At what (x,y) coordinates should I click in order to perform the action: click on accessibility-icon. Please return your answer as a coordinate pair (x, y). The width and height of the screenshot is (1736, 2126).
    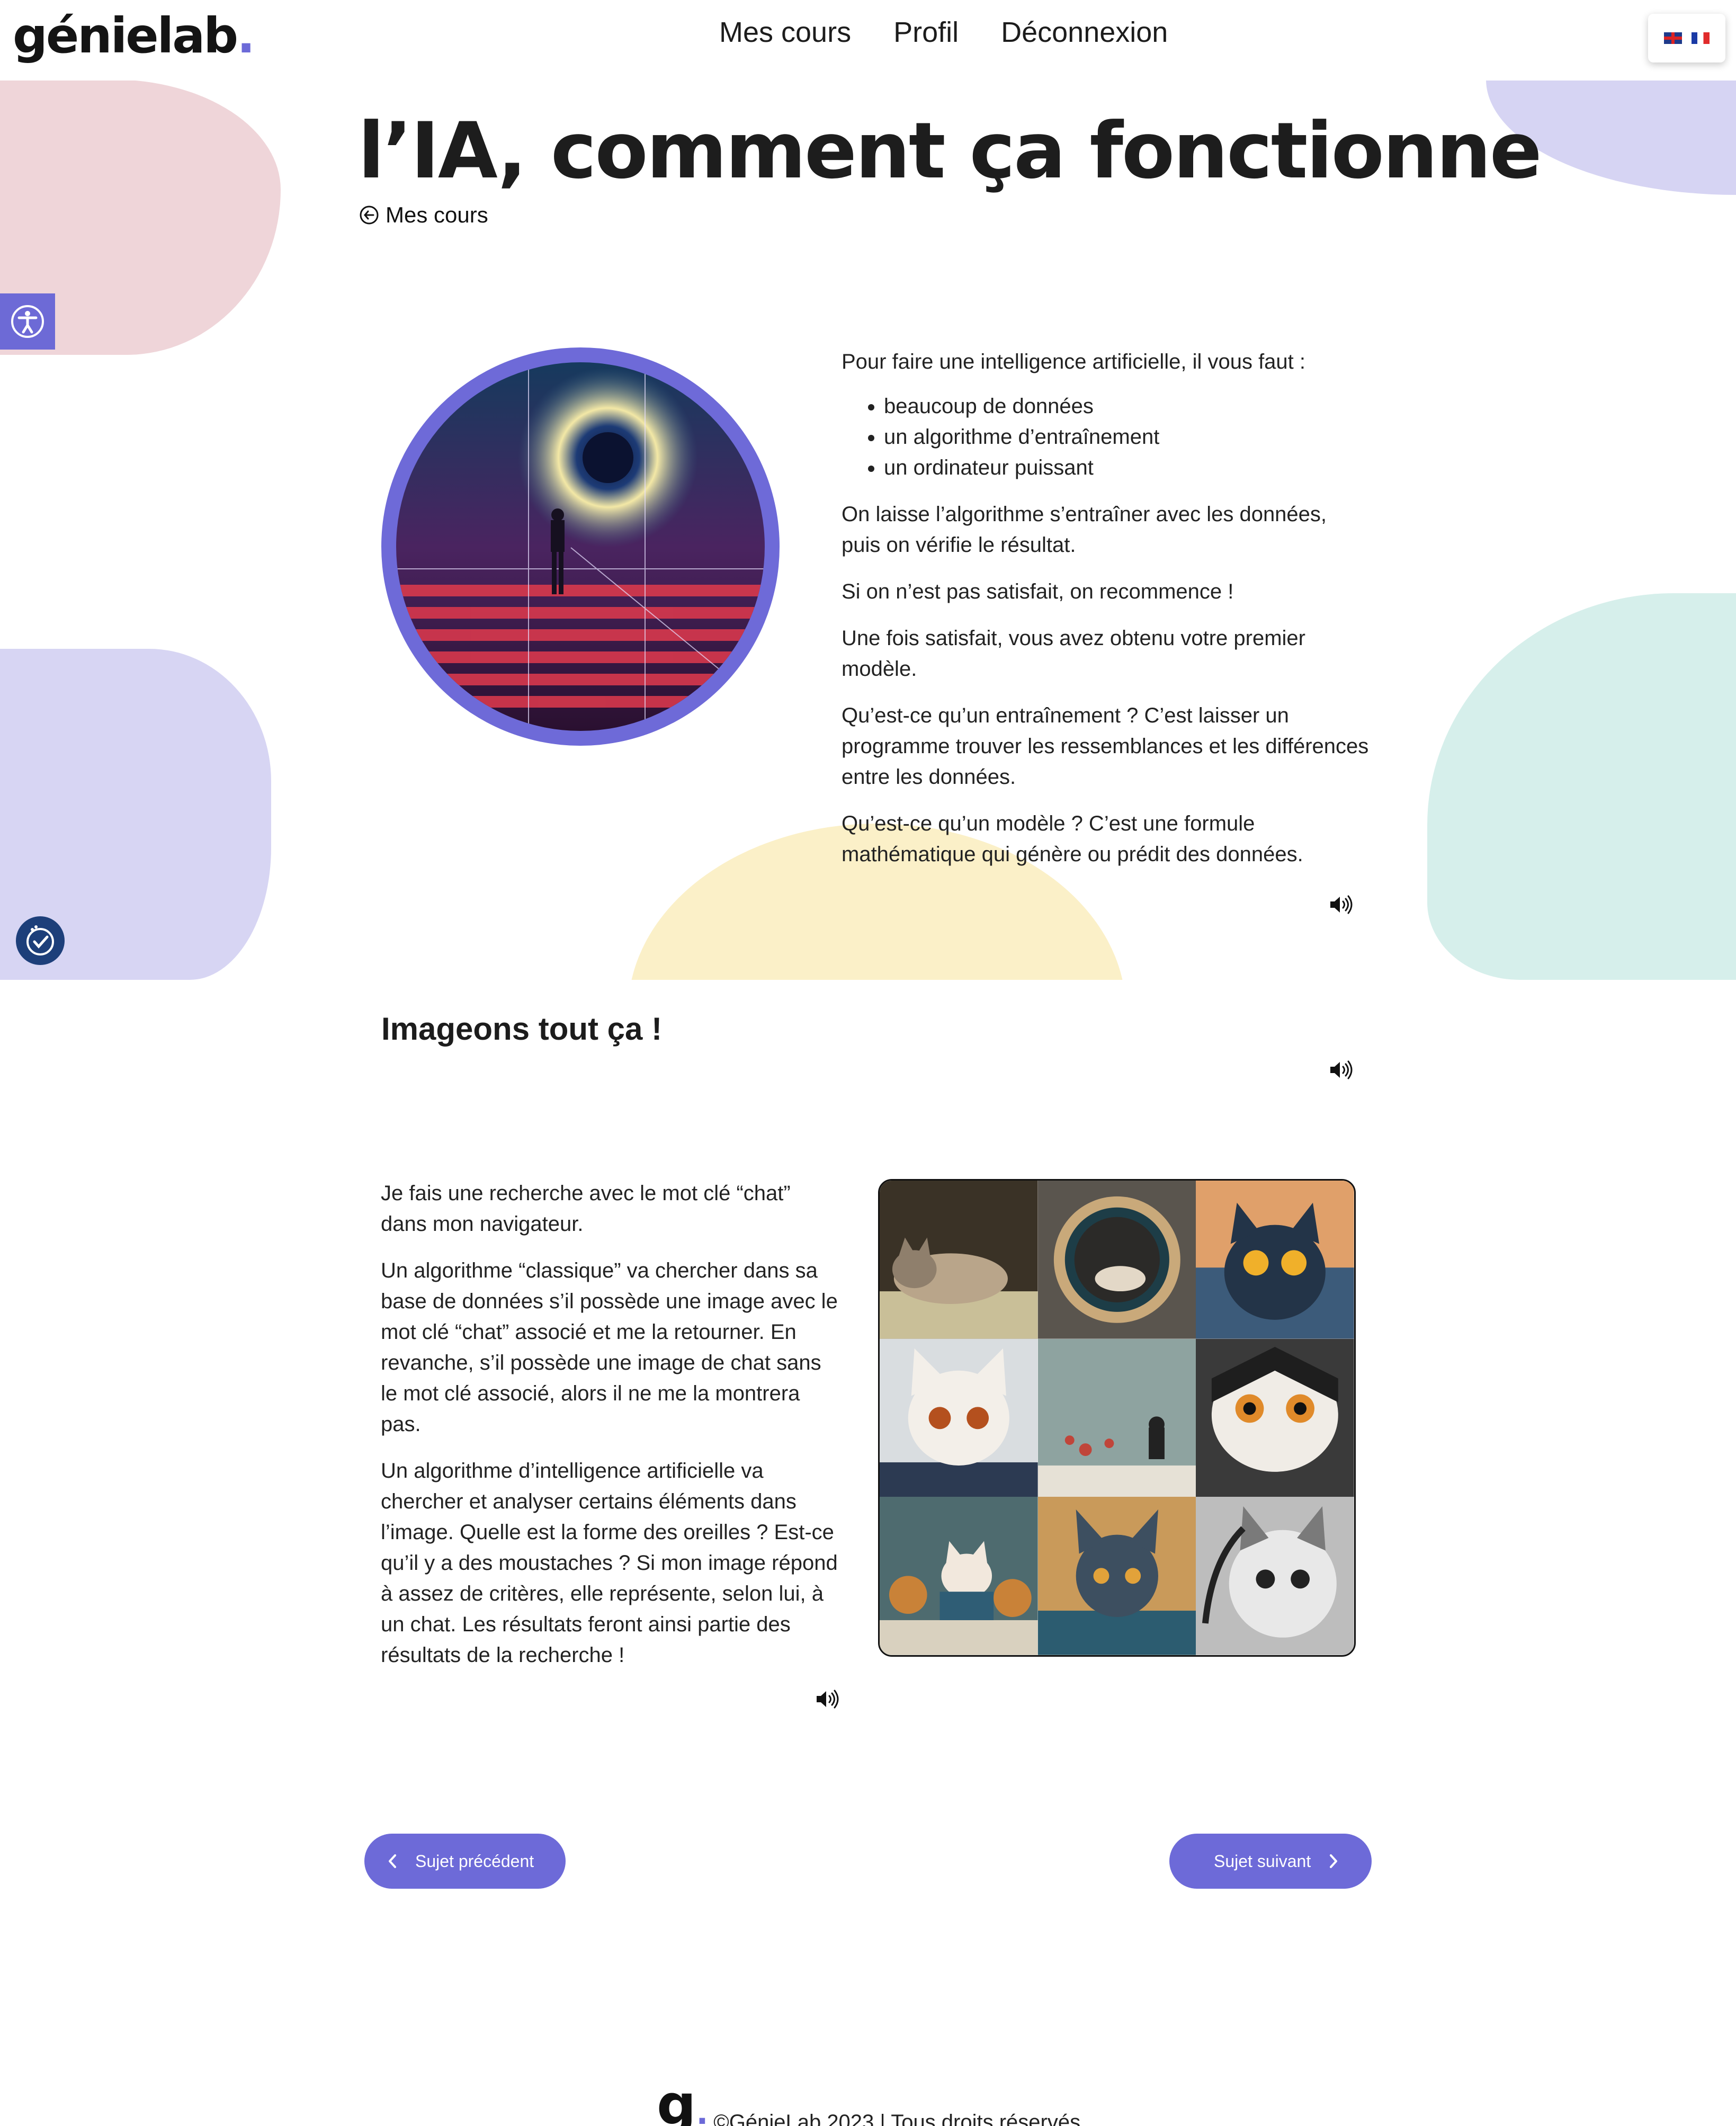
    Looking at the image, I should click on (27, 321).